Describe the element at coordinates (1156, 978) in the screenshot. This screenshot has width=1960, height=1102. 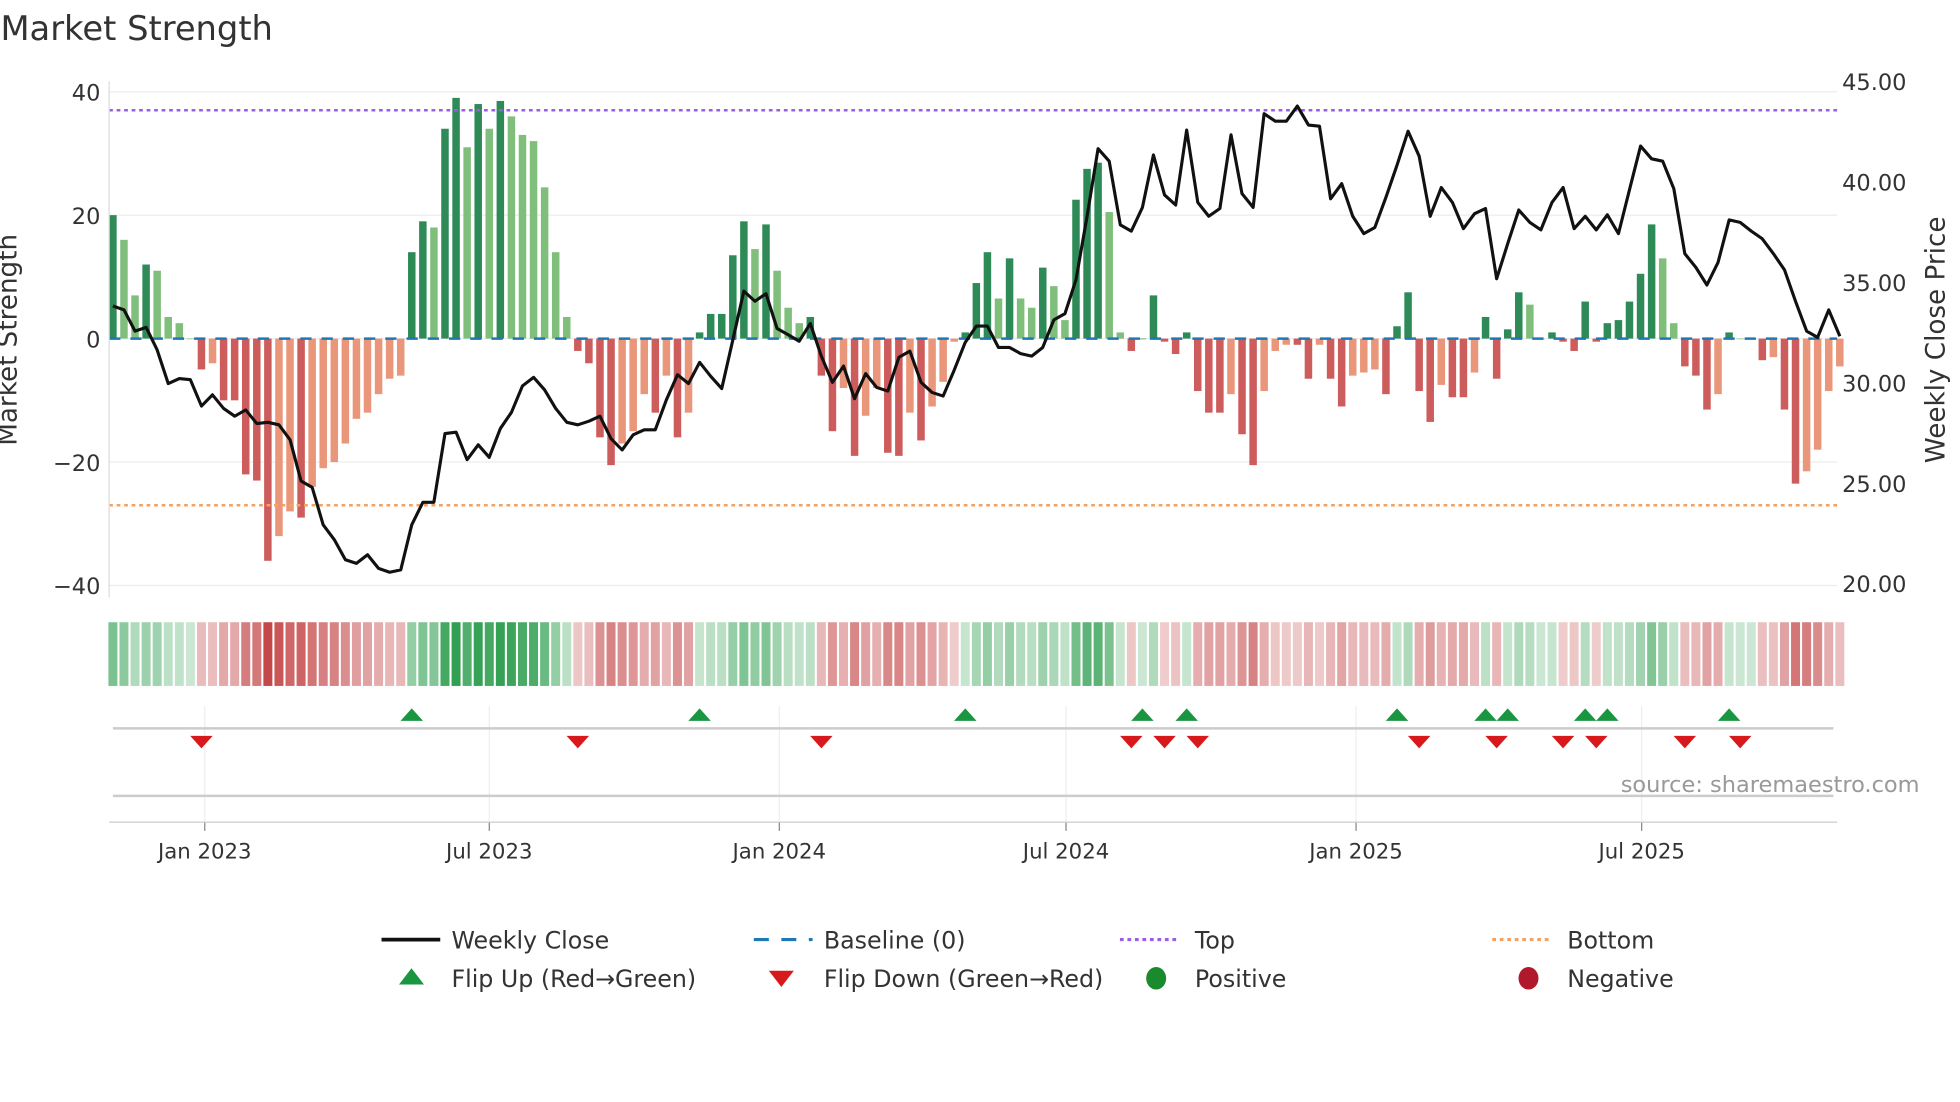
I see `legend-circle-icon` at that location.